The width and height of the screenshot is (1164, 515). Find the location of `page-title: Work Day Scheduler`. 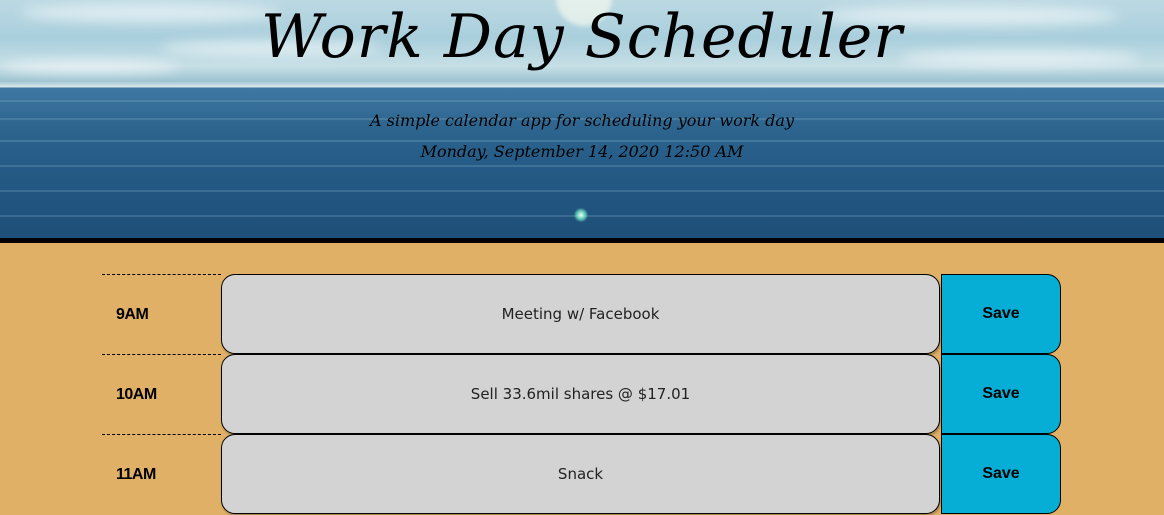

page-title: Work Day Scheduler is located at coordinates (582, 37).